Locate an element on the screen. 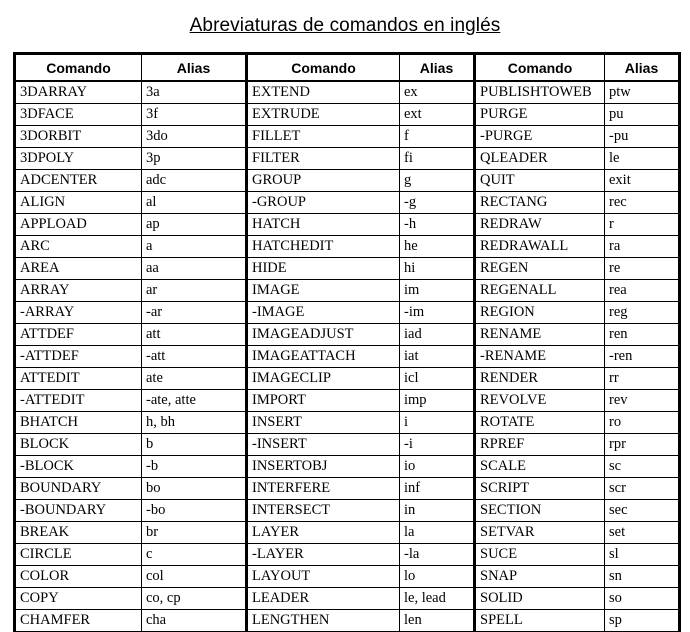 This screenshot has height=632, width=690. header-alias-3: Alias is located at coordinates (642, 67).